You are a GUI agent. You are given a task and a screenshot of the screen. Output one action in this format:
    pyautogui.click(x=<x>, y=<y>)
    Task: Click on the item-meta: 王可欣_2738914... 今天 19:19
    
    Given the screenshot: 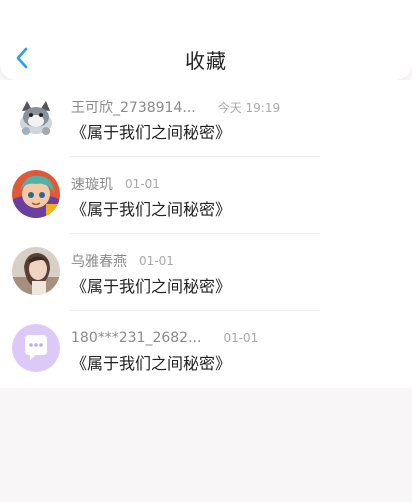 What is the action you would take?
    pyautogui.click(x=175, y=107)
    